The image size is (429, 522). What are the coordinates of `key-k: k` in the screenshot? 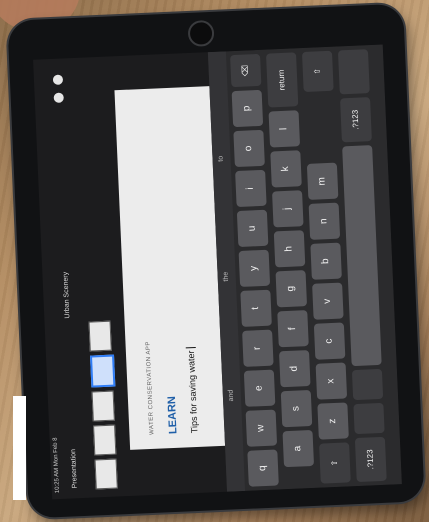 It's located at (286, 169).